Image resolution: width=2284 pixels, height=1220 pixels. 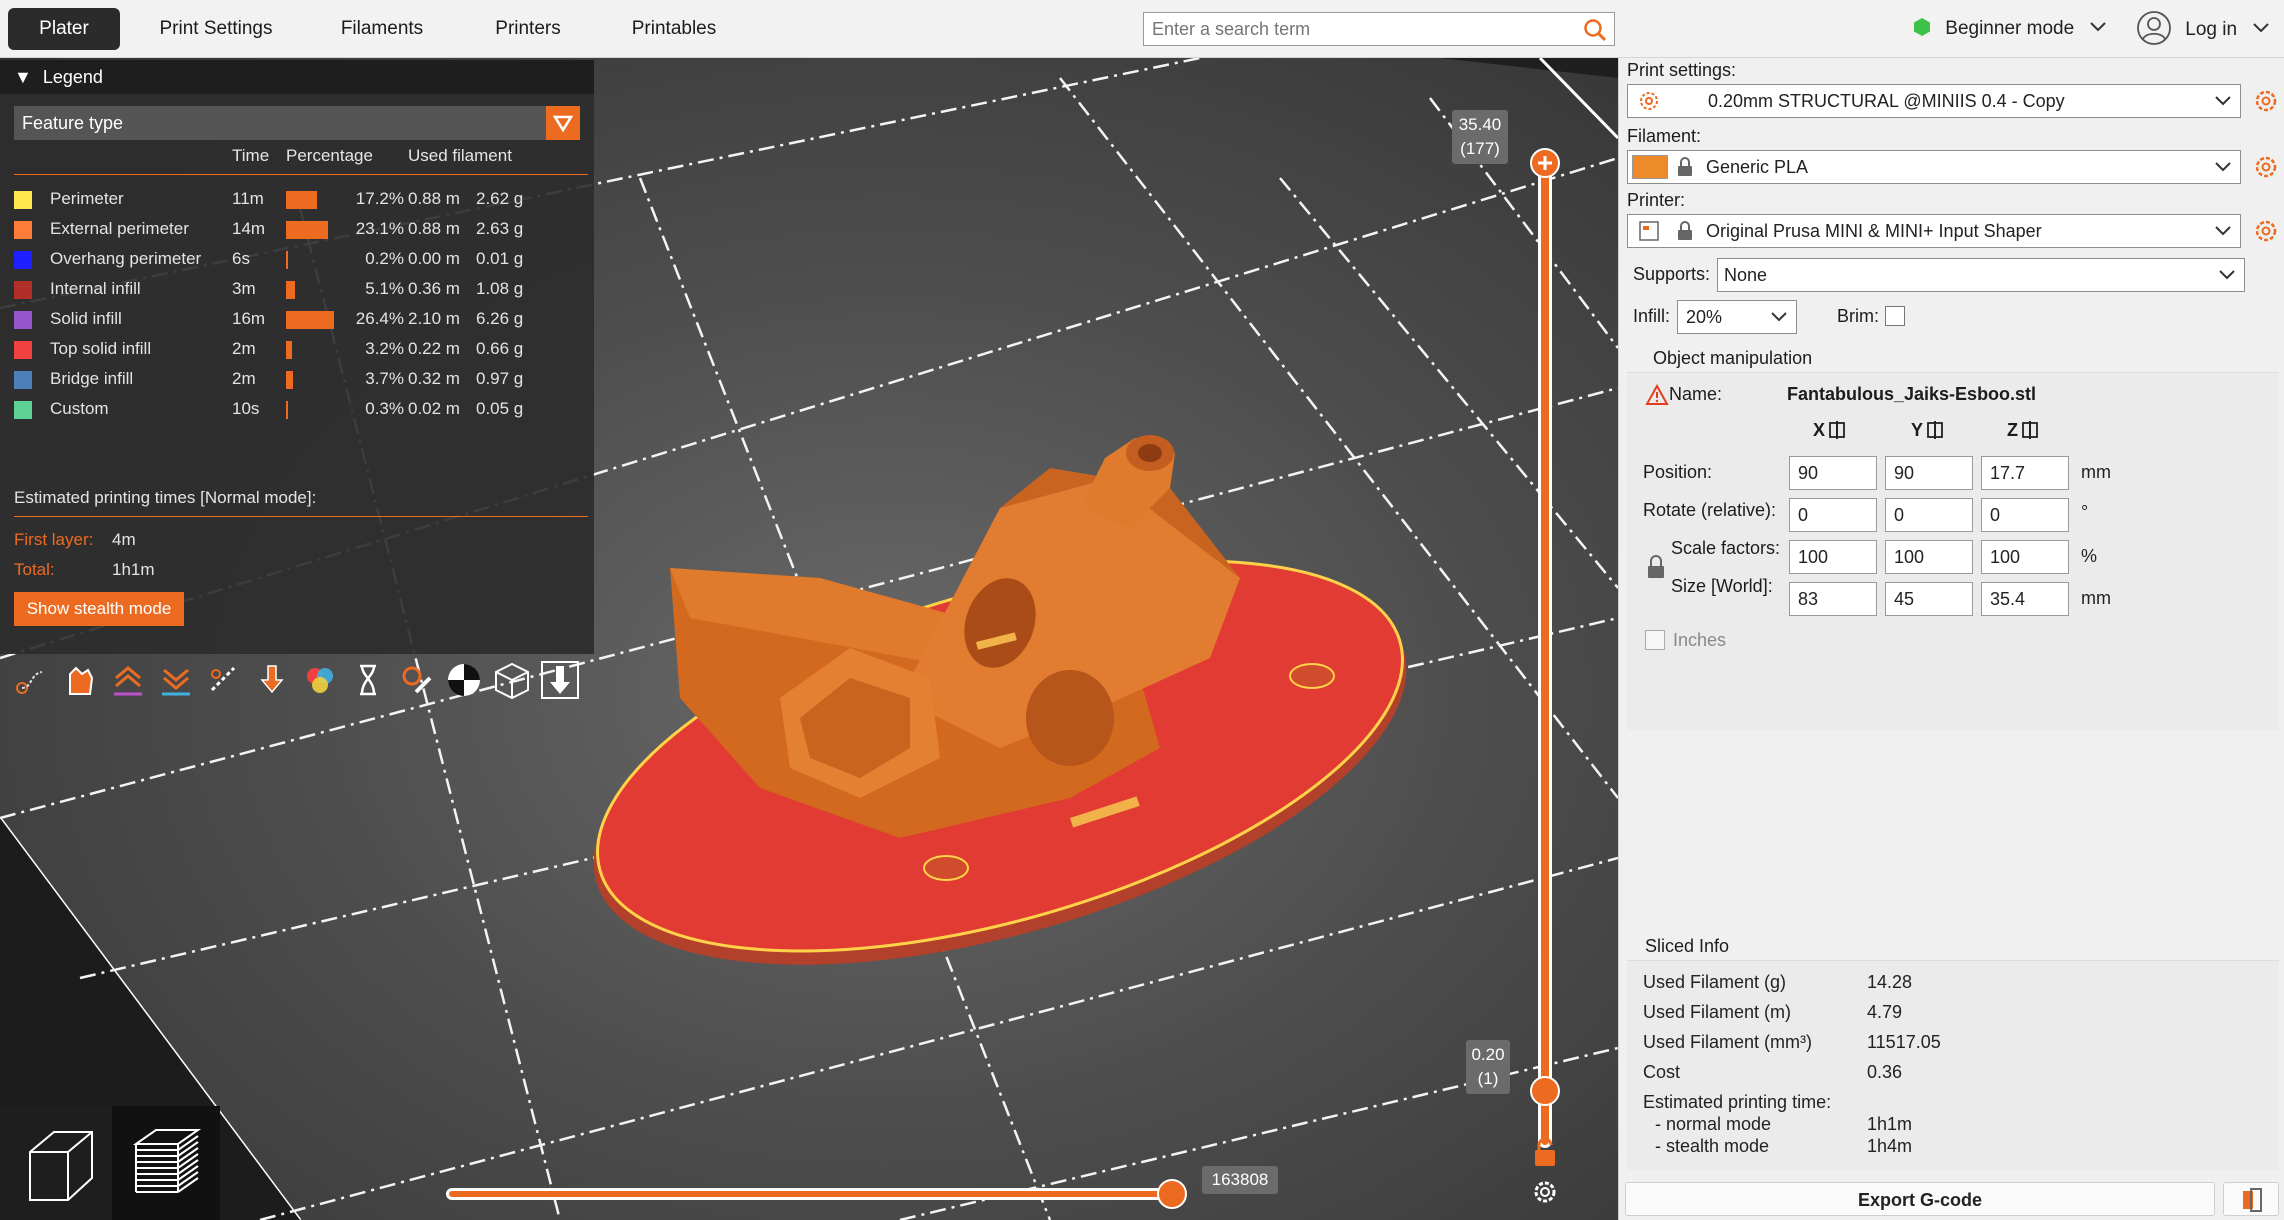 I want to click on printer-gear-icon, so click(x=2266, y=231).